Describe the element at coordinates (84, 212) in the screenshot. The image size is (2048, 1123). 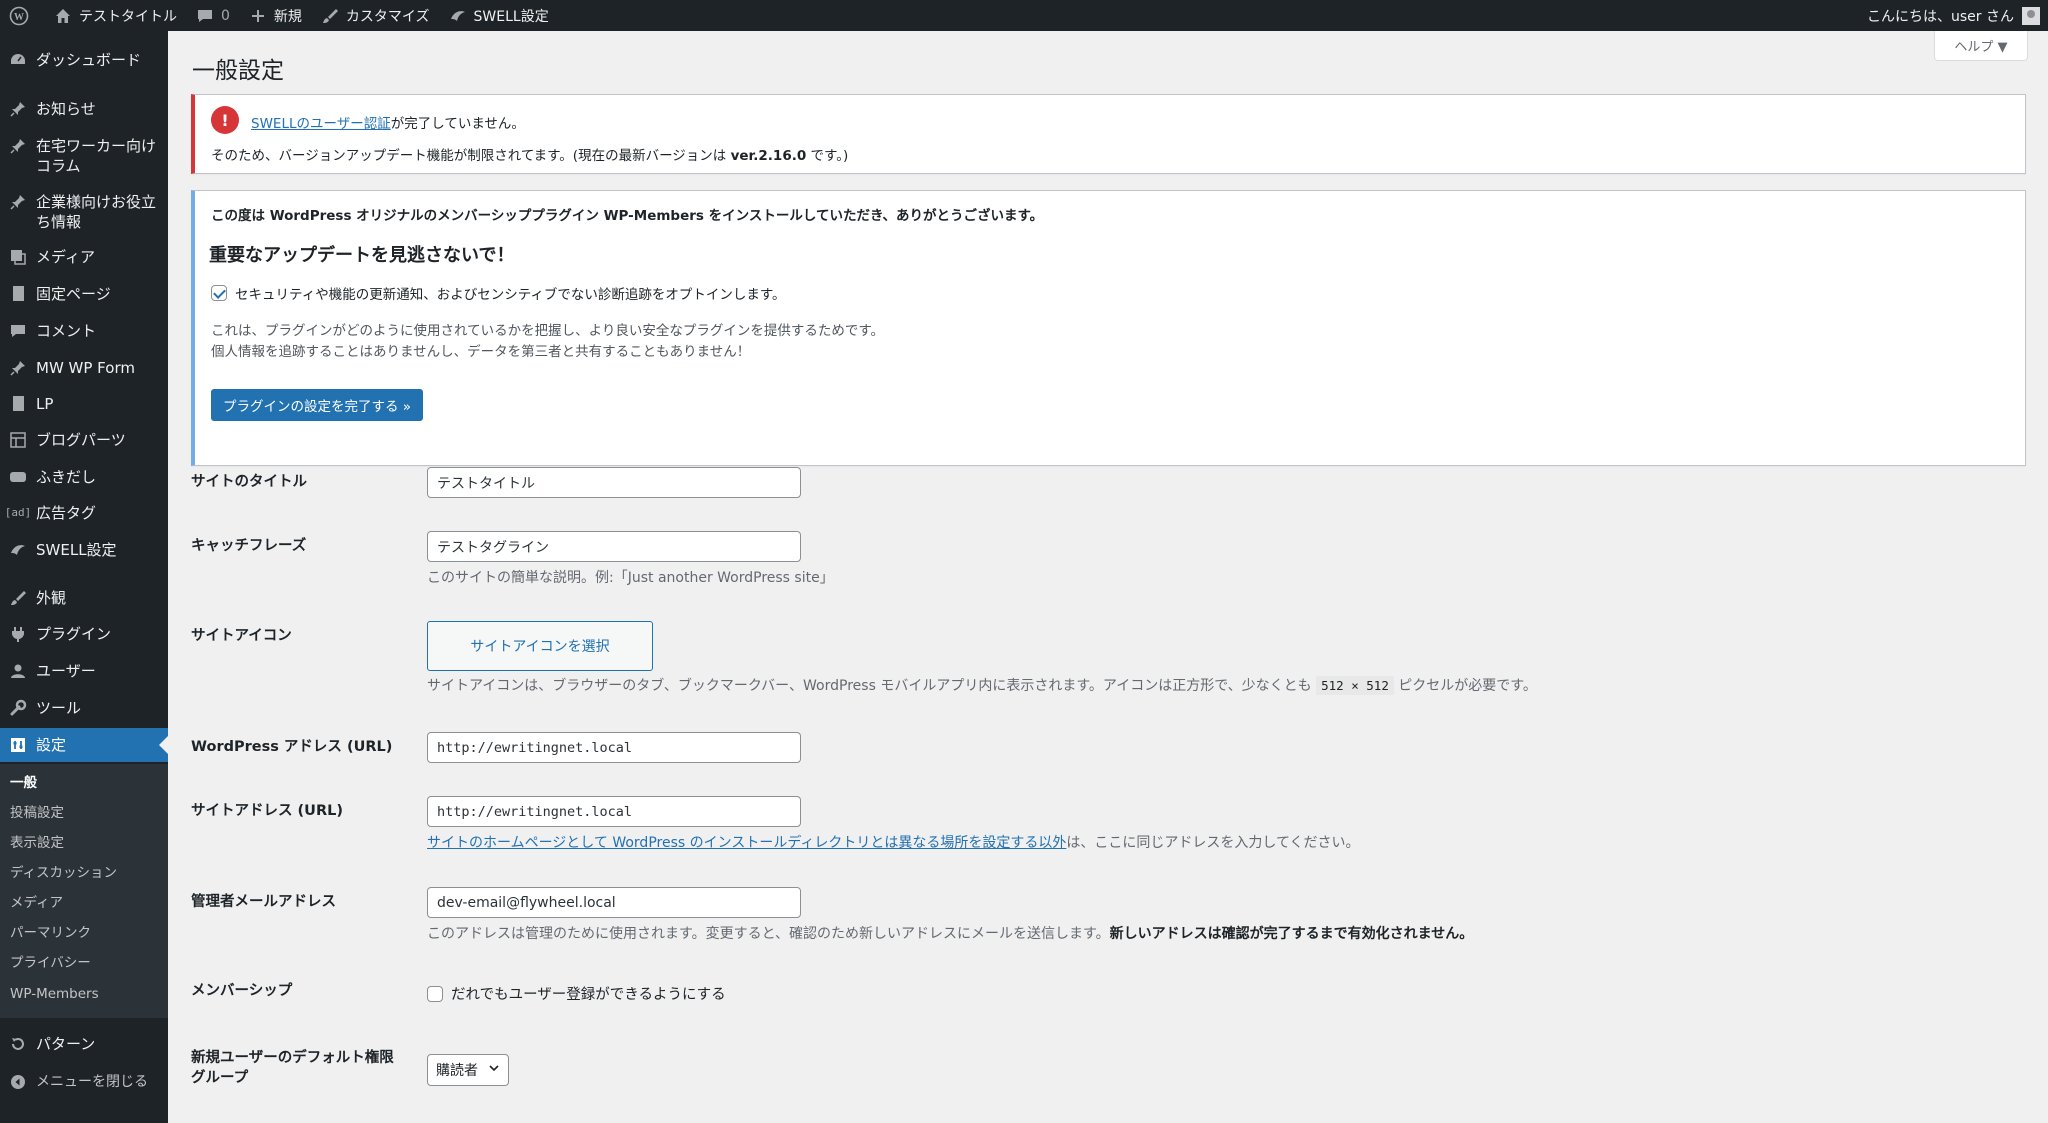
I see `menu-corporate-info: 企業様向けお役立 ち情報` at that location.